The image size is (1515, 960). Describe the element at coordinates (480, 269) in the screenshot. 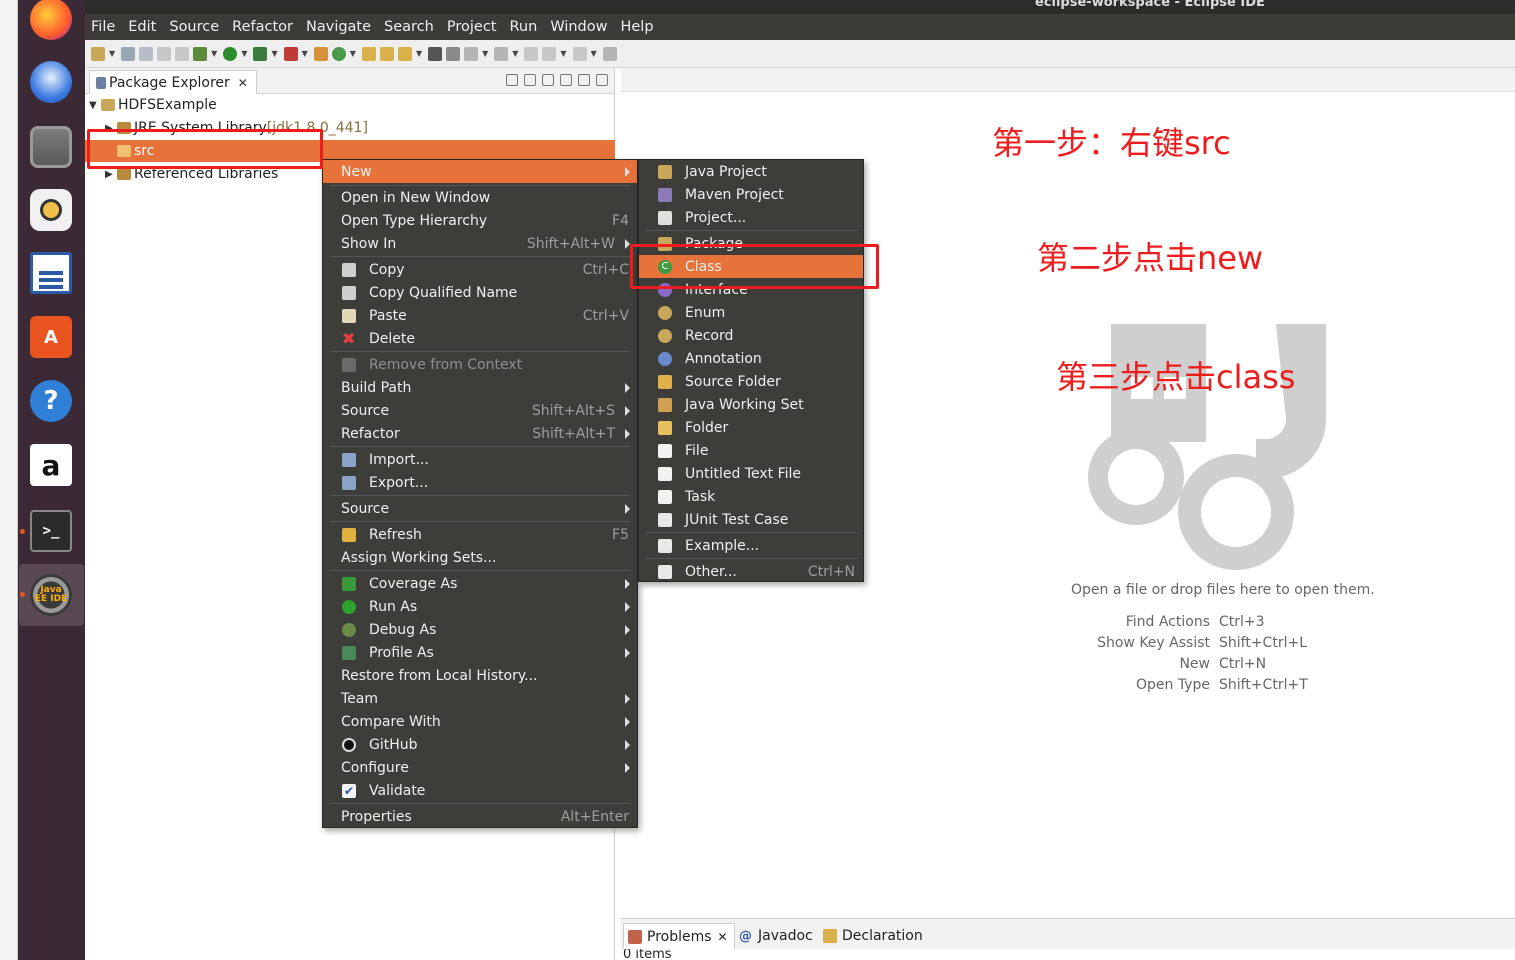

I see `menu-item-copy: Copy Ctrl+C` at that location.